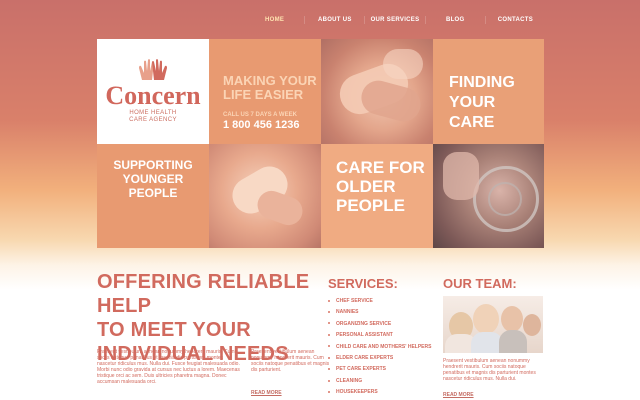  What do you see at coordinates (153, 120) in the screenshot?
I see `logo-subtitle-line: CARE AGENCY` at bounding box center [153, 120].